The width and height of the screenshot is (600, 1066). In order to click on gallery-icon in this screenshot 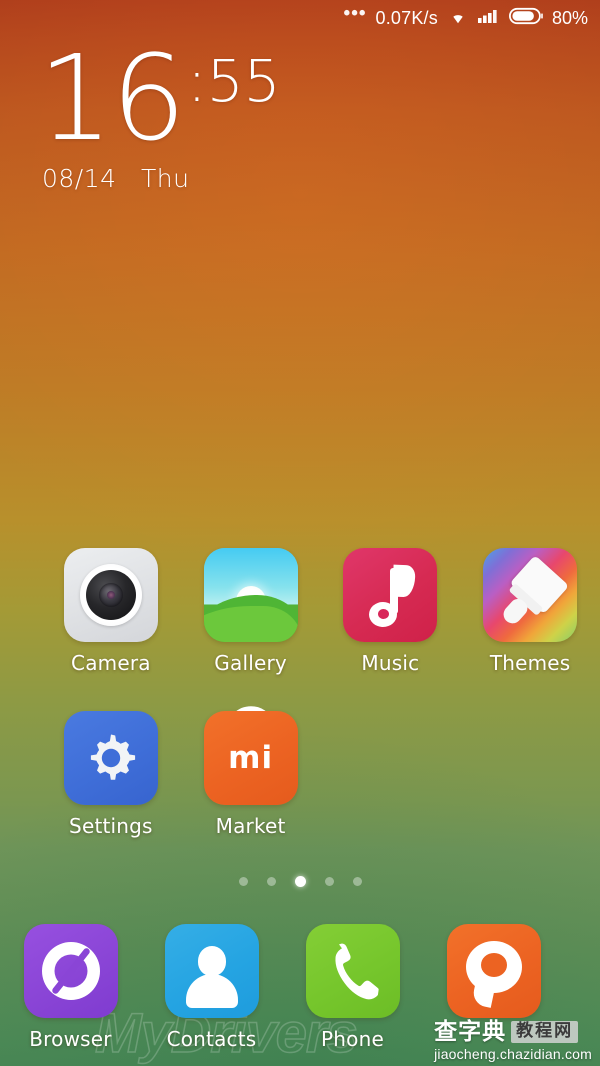, I will do `click(250, 595)`.